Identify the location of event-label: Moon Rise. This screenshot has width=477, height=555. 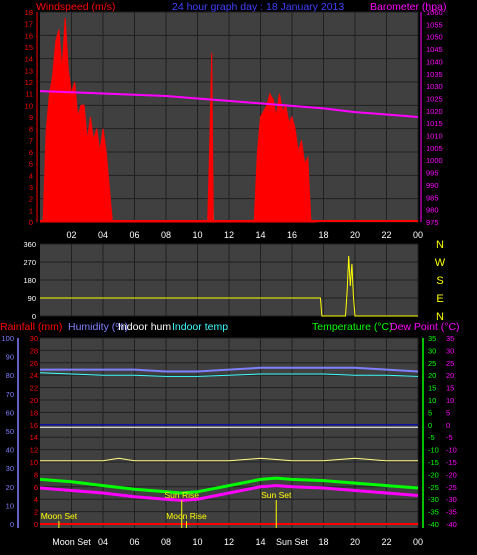
(186, 516).